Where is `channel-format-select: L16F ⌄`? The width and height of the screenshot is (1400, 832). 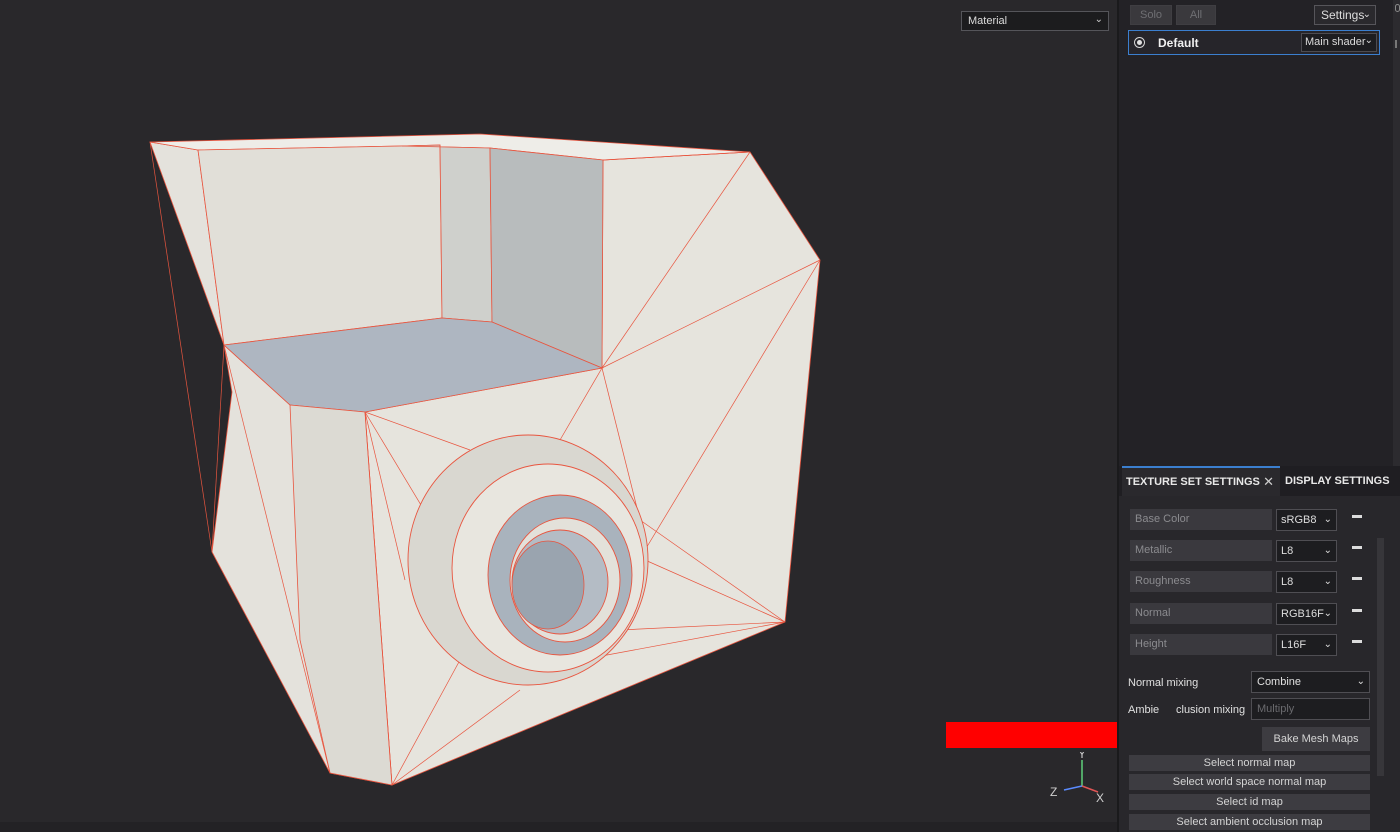
channel-format-select: L16F ⌄ is located at coordinates (1306, 645).